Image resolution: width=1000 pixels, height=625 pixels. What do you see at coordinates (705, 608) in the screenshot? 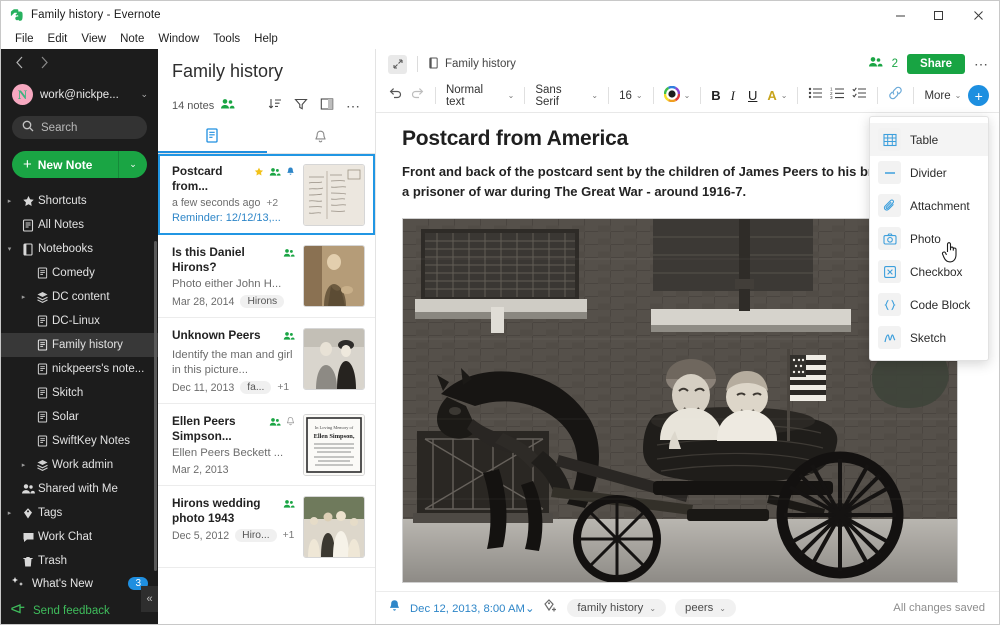
I see `tag-chip-peers: peers ⌄` at bounding box center [705, 608].